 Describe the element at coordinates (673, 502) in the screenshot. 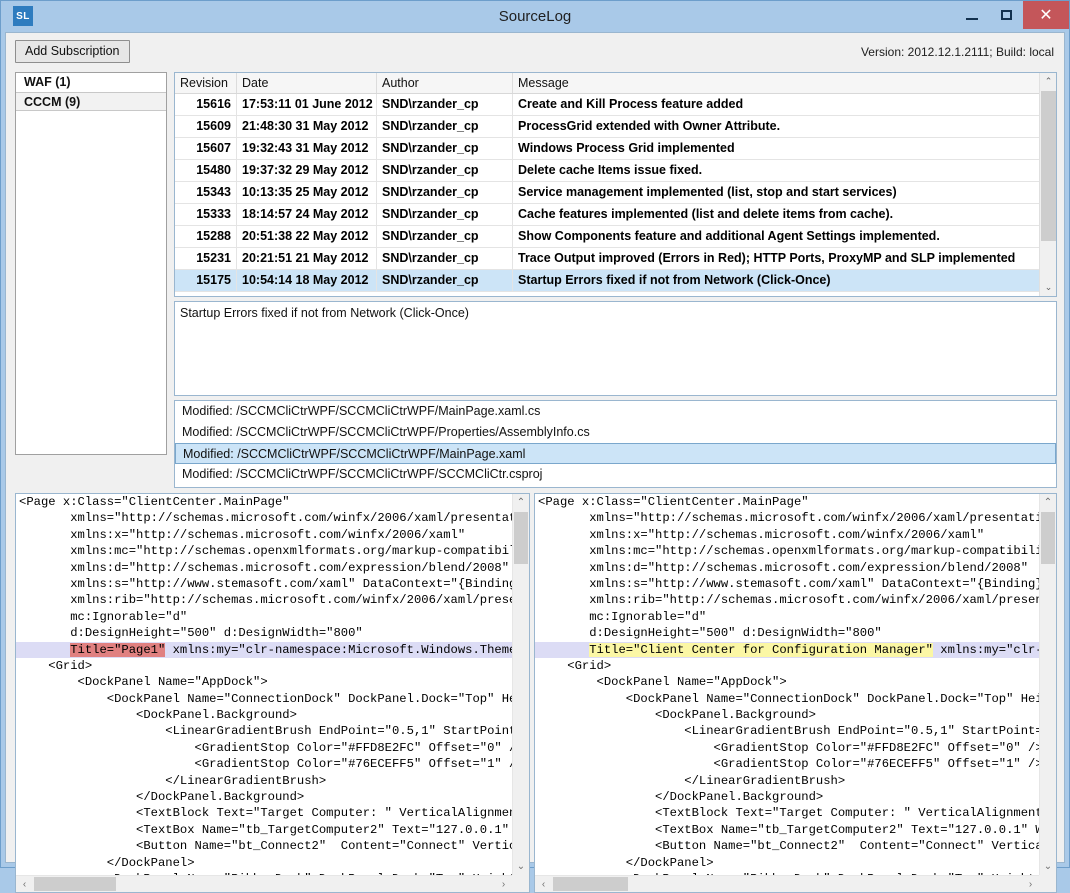

I see `code-line: <Page x:Class="ClientCenter.MainPage"` at that location.